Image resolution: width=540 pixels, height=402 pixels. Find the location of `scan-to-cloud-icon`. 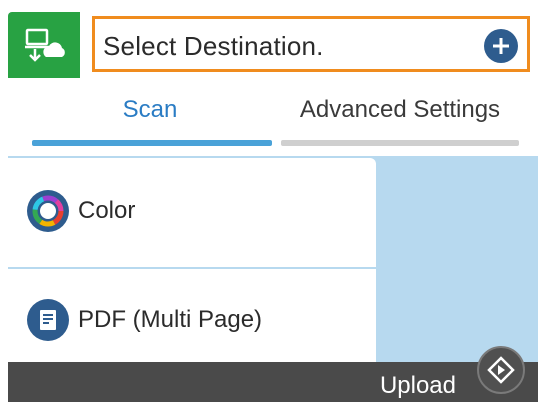

scan-to-cloud-icon is located at coordinates (44, 45).